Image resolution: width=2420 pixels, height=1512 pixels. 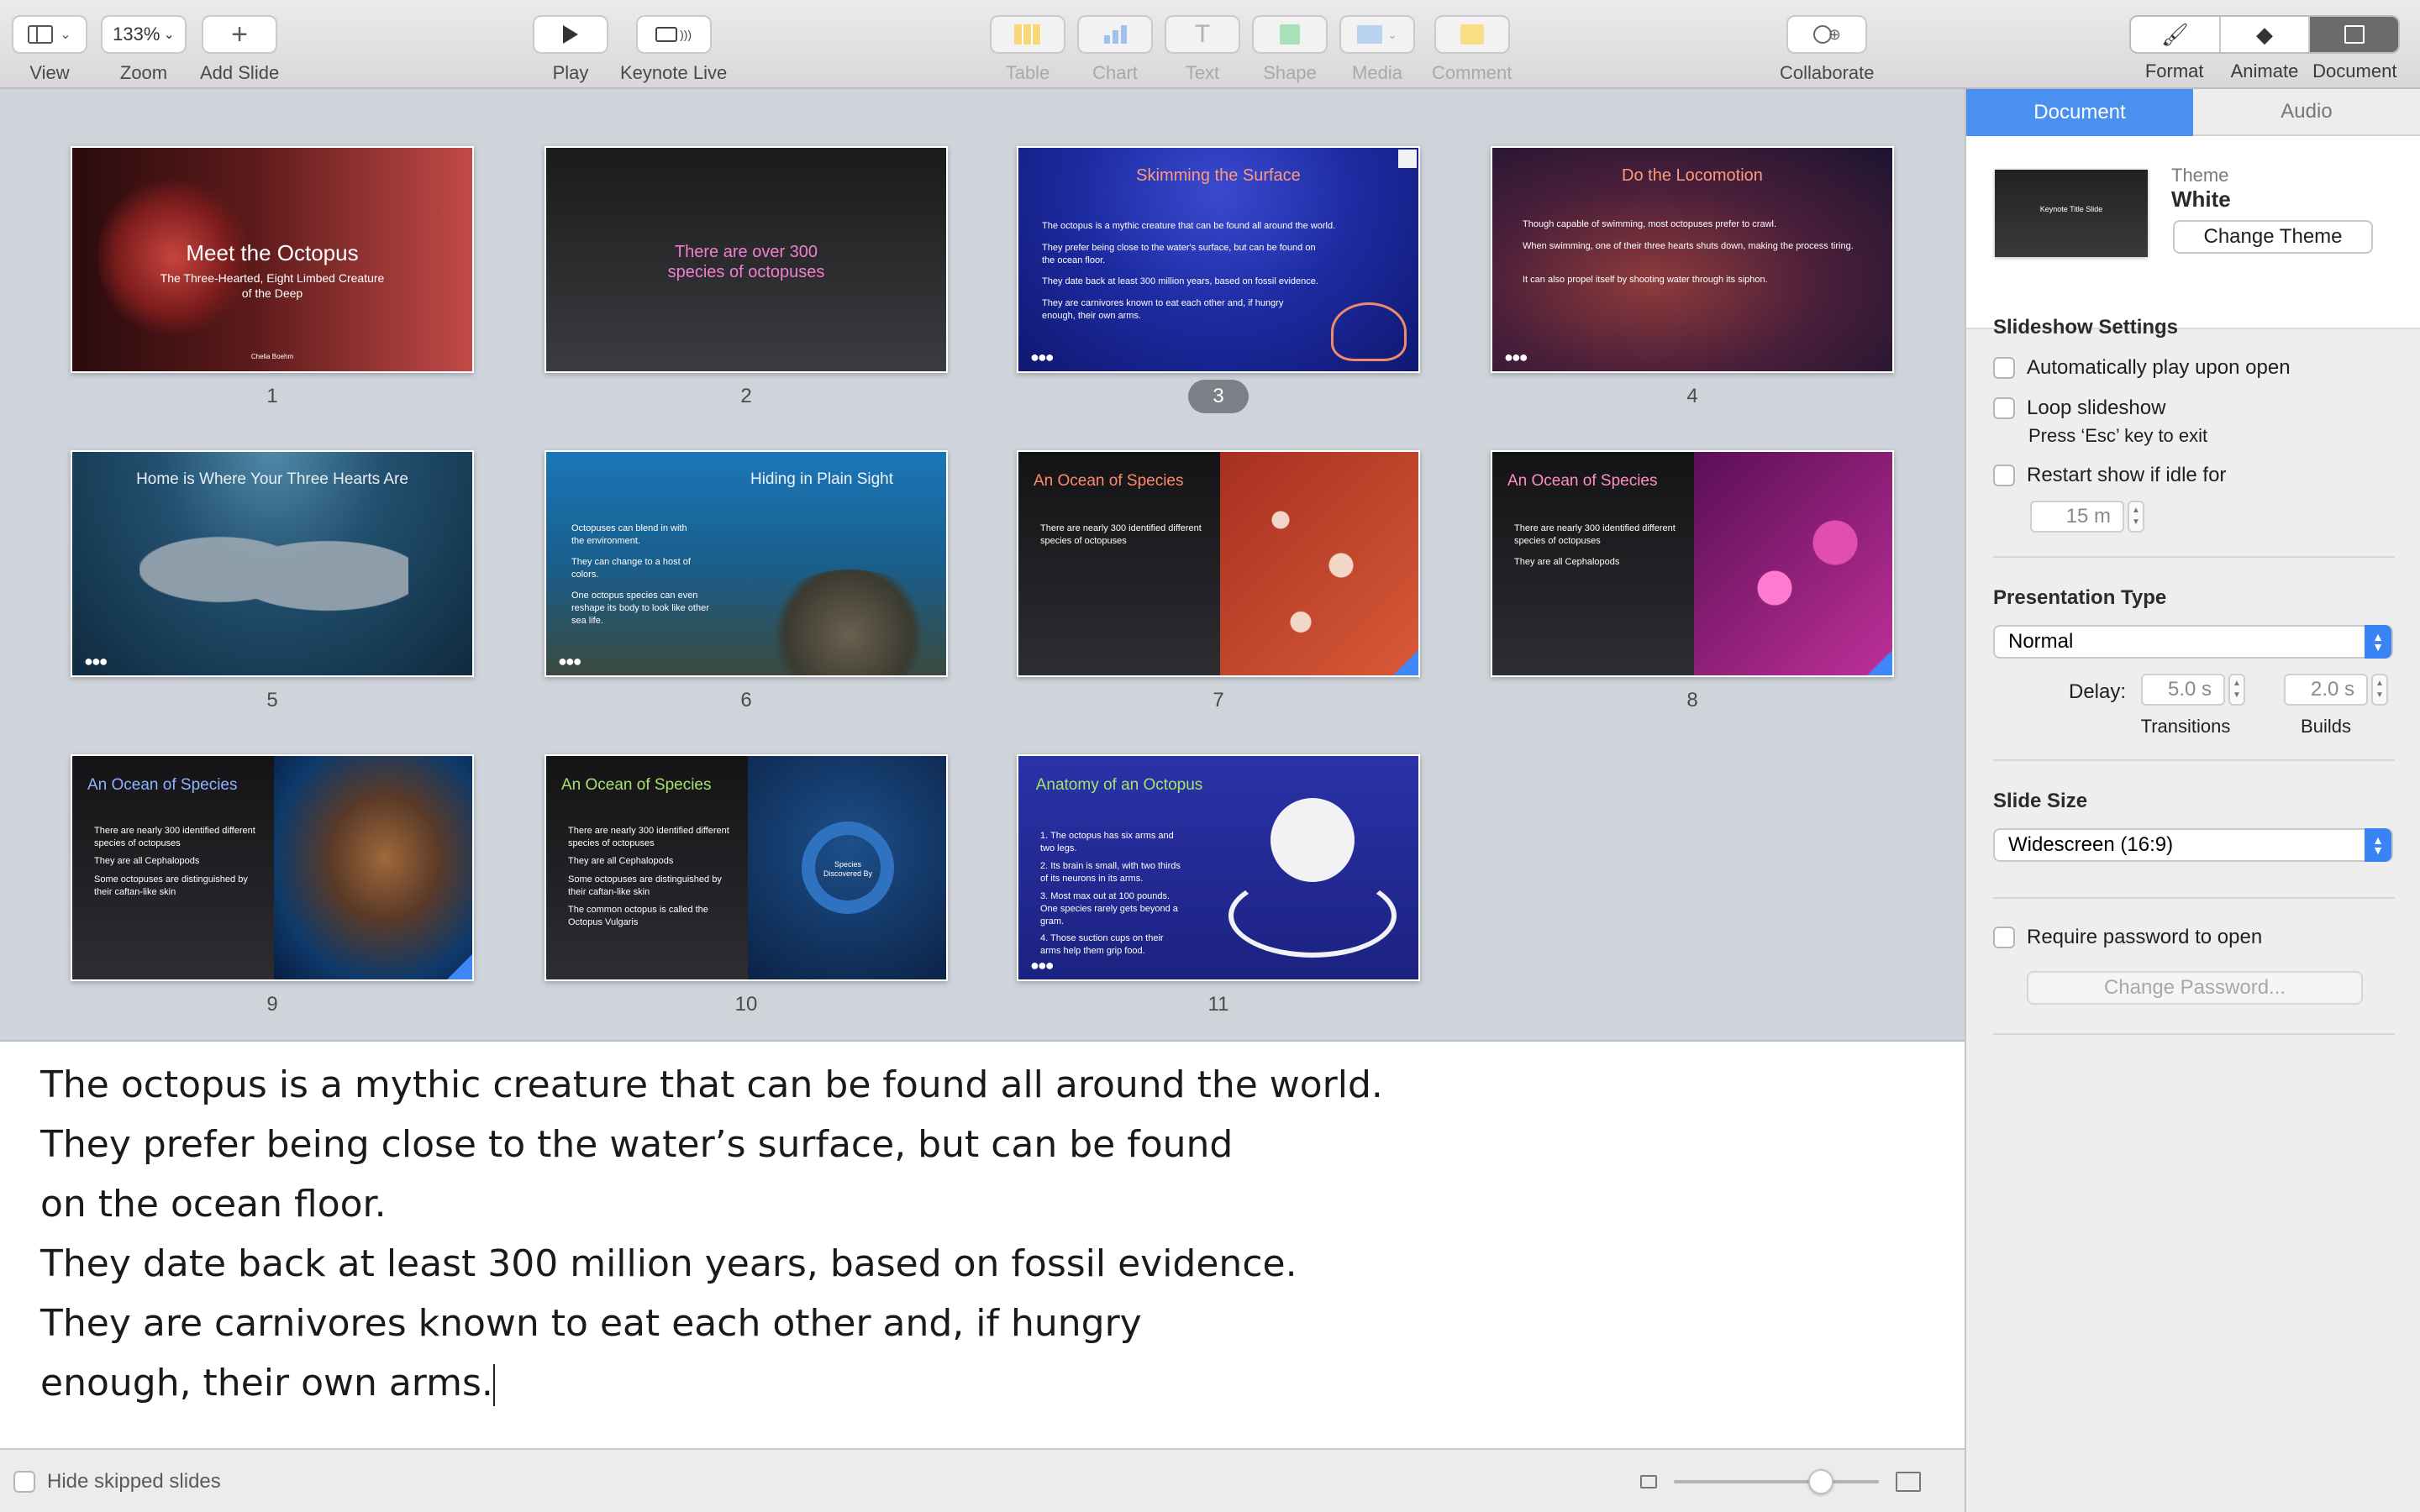 What do you see at coordinates (1002, 1204) in the screenshot?
I see `notes-line: on the ocean floor.` at bounding box center [1002, 1204].